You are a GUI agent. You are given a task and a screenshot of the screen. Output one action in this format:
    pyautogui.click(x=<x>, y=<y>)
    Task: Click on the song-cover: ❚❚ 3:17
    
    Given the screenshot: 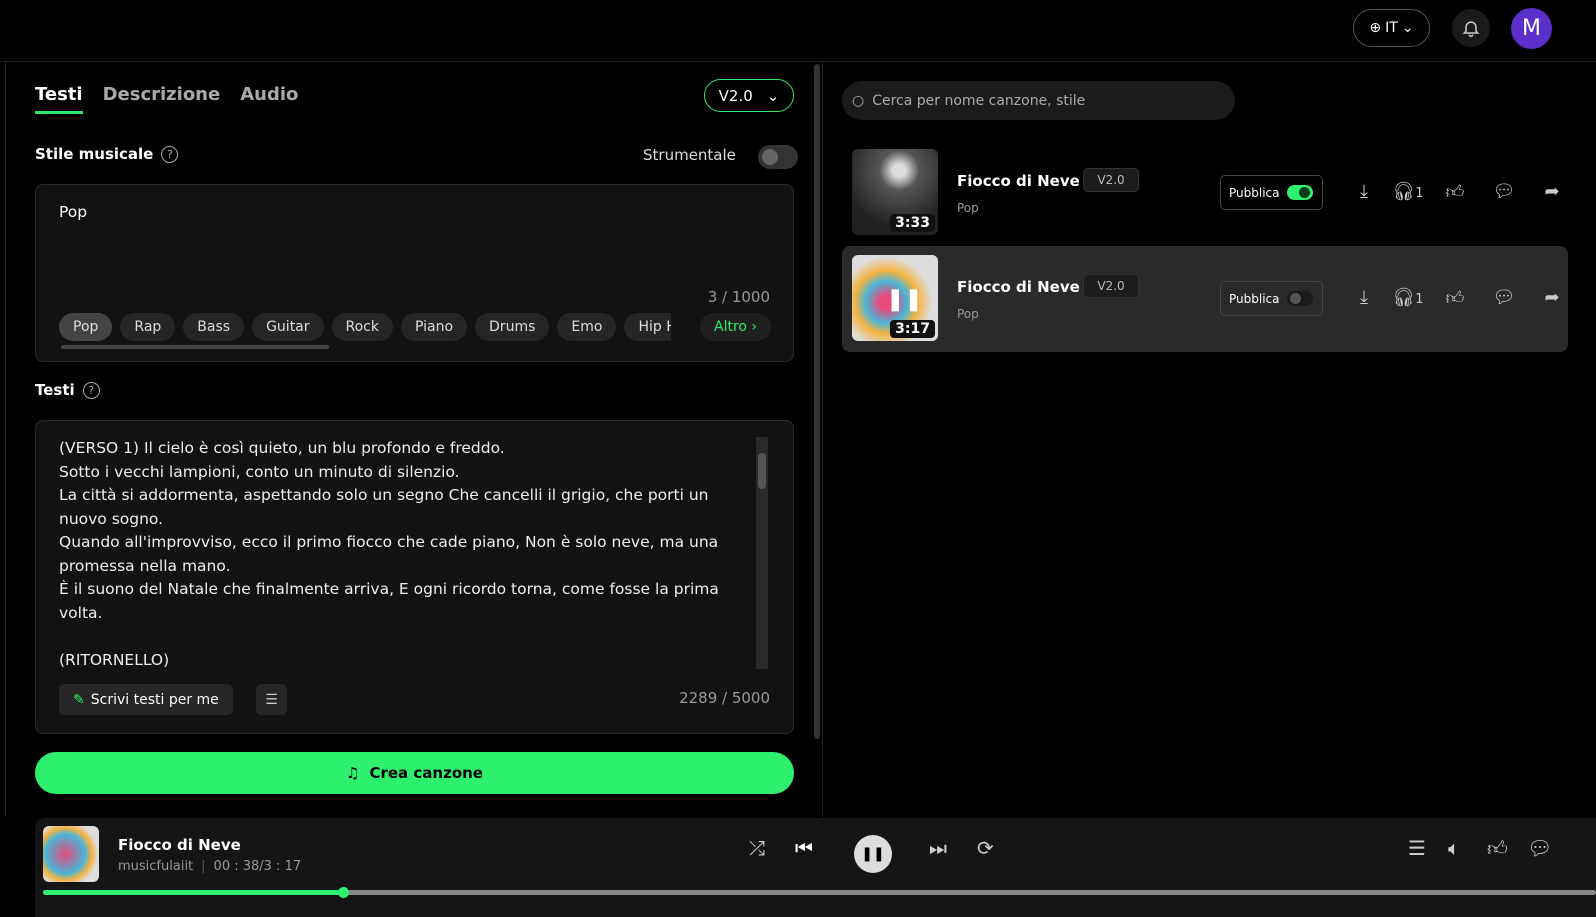 What is the action you would take?
    pyautogui.click(x=895, y=298)
    